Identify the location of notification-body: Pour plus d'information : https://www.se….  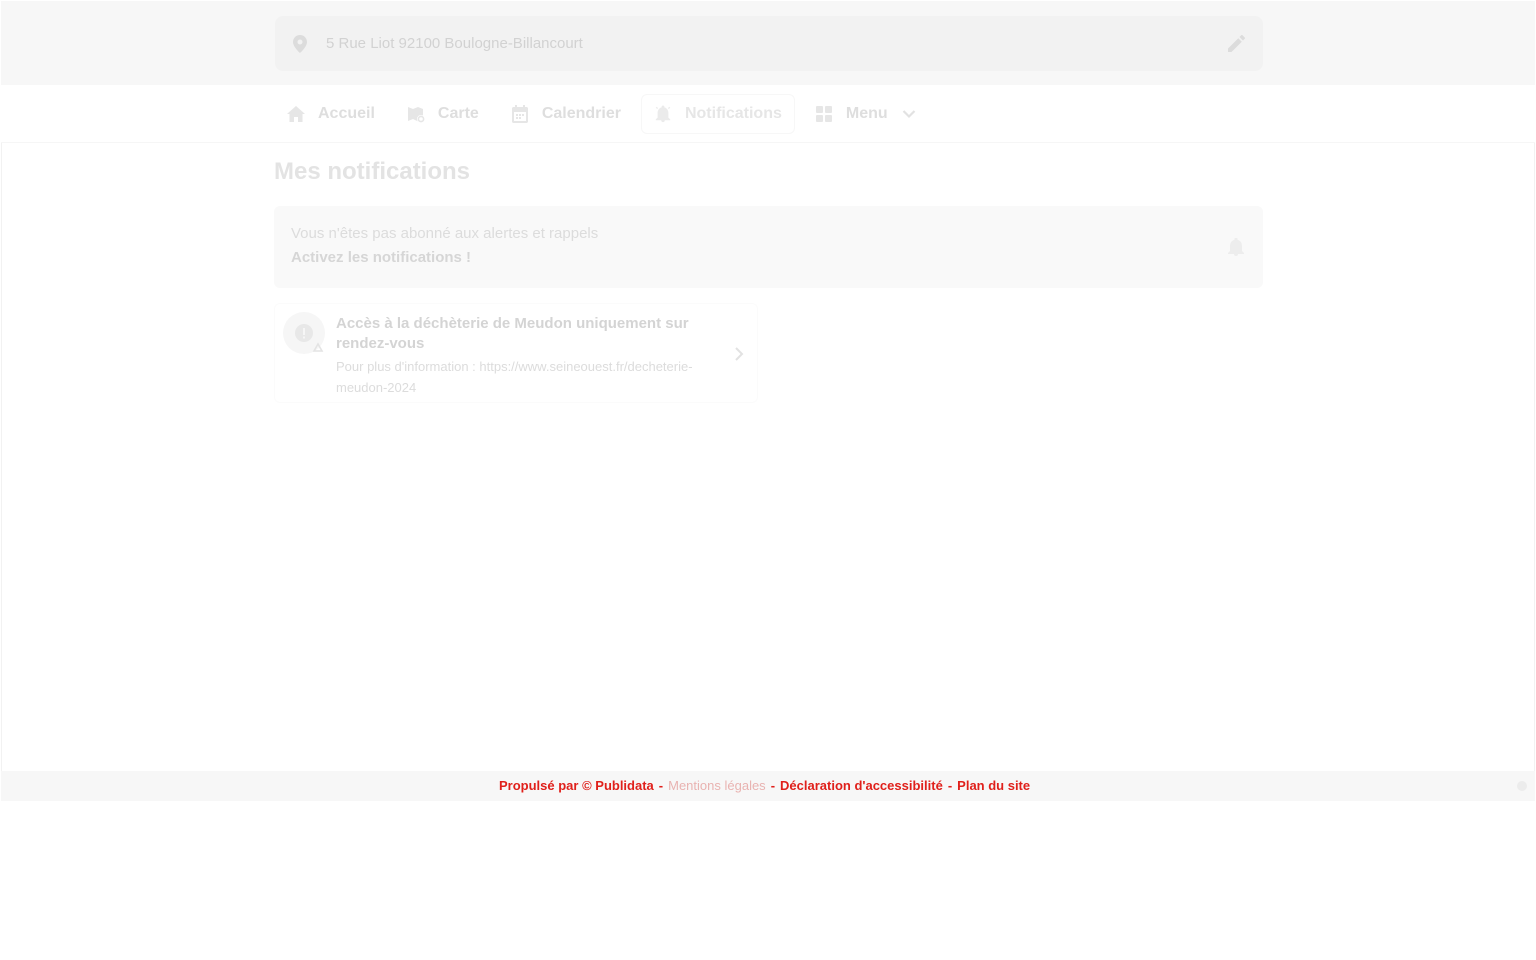
(514, 377).